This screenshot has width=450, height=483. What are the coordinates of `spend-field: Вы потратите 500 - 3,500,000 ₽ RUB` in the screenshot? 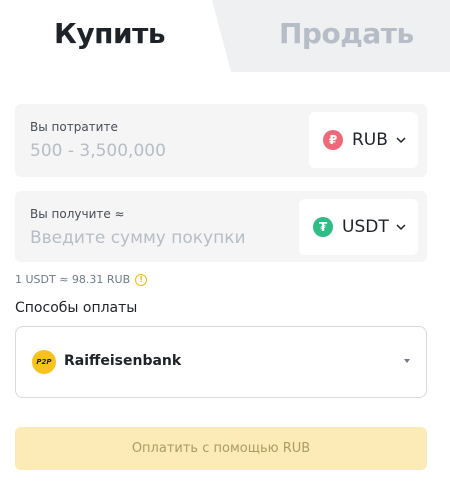 It's located at (221, 140).